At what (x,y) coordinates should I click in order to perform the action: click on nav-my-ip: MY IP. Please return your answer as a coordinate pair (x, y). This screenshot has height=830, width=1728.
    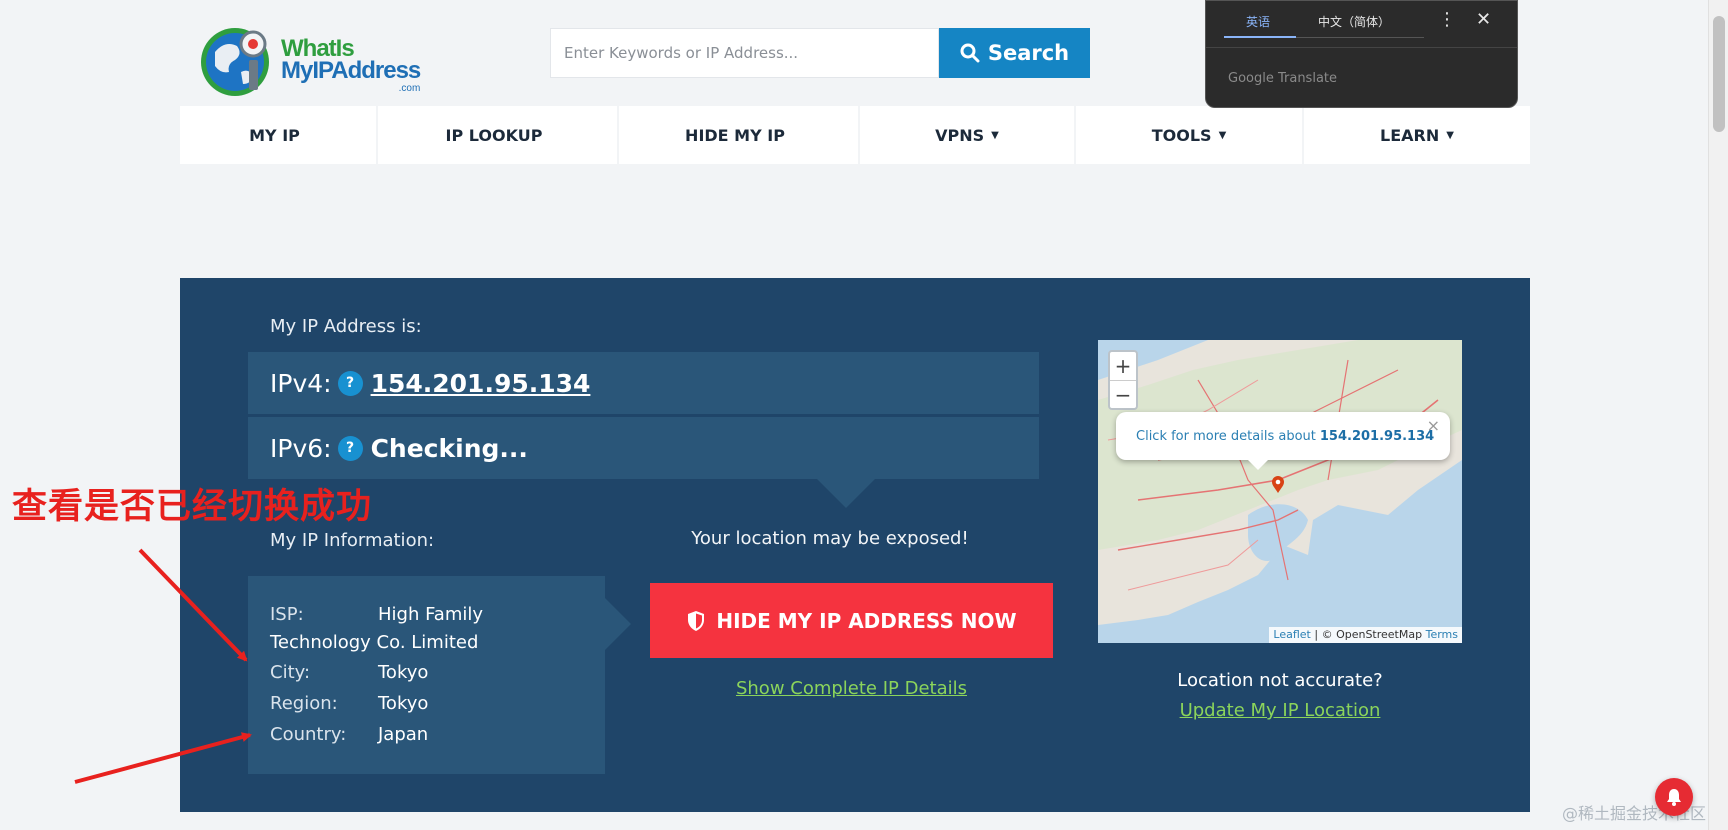
    Looking at the image, I should click on (278, 135).